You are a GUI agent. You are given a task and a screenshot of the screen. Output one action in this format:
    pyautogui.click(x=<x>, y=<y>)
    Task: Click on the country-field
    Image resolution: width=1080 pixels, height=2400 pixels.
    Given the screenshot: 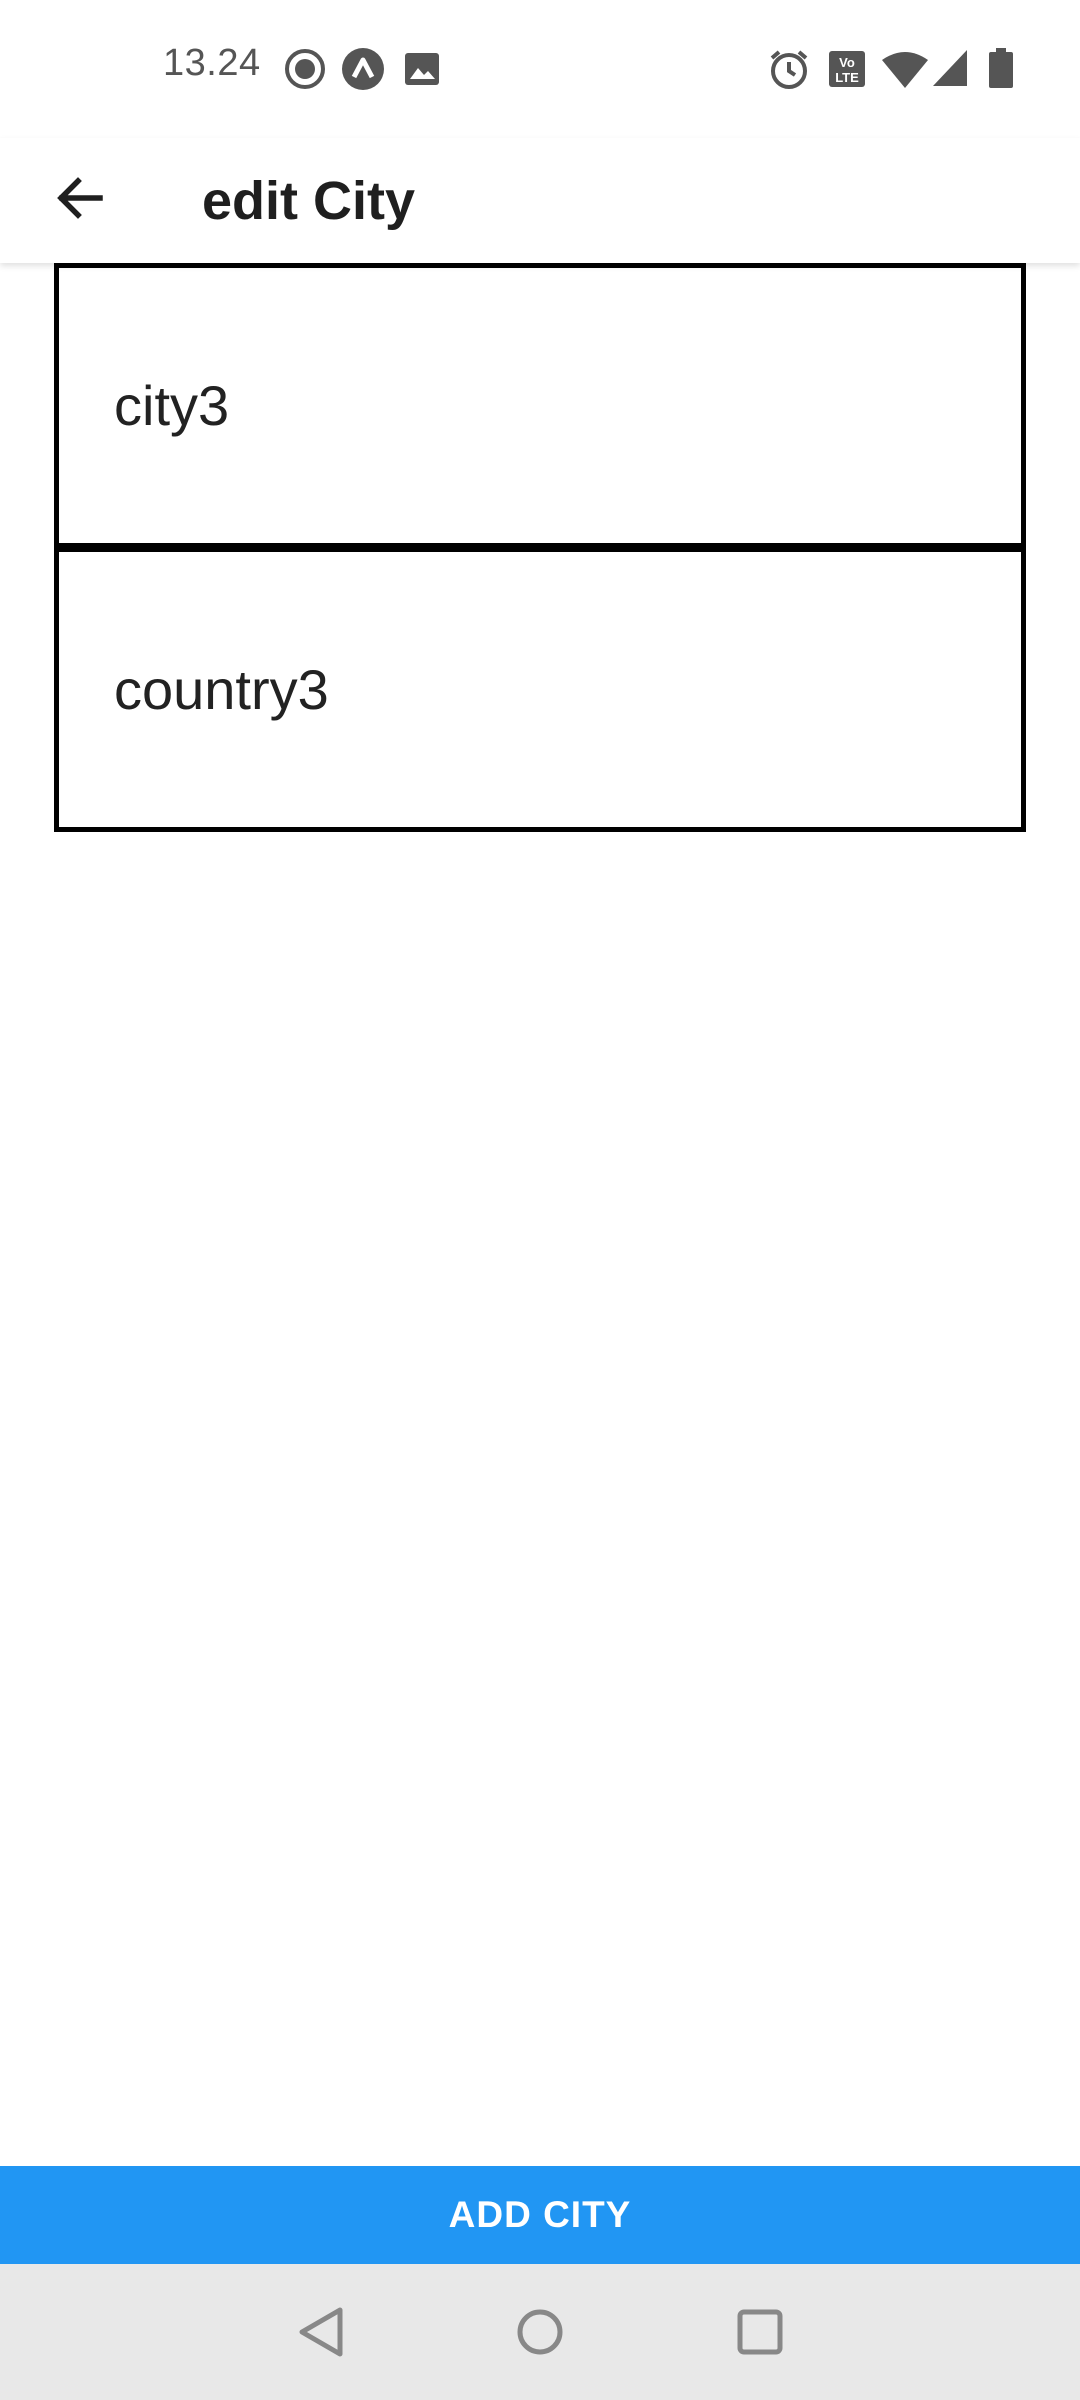 What is the action you would take?
    pyautogui.click(x=540, y=689)
    